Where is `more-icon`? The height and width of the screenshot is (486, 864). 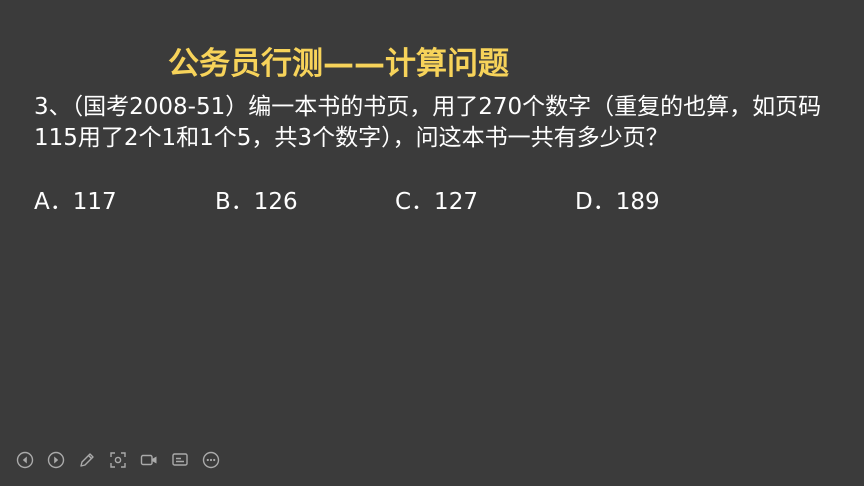
more-icon is located at coordinates (211, 460).